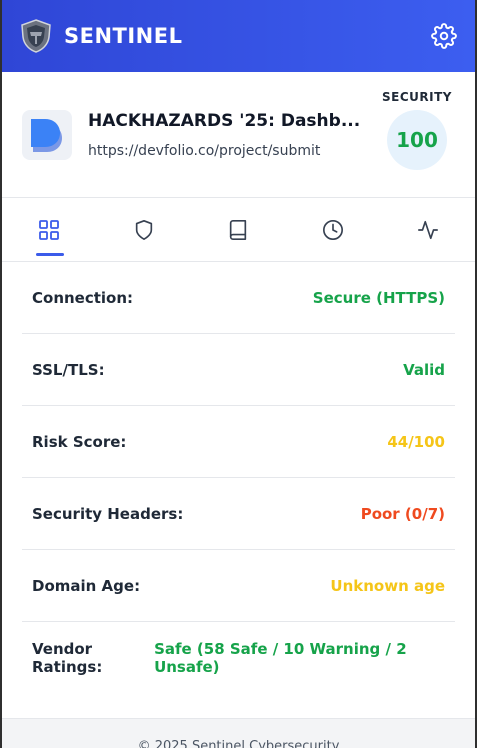  I want to click on security-score-widget: SECURITY 100, so click(417, 130).